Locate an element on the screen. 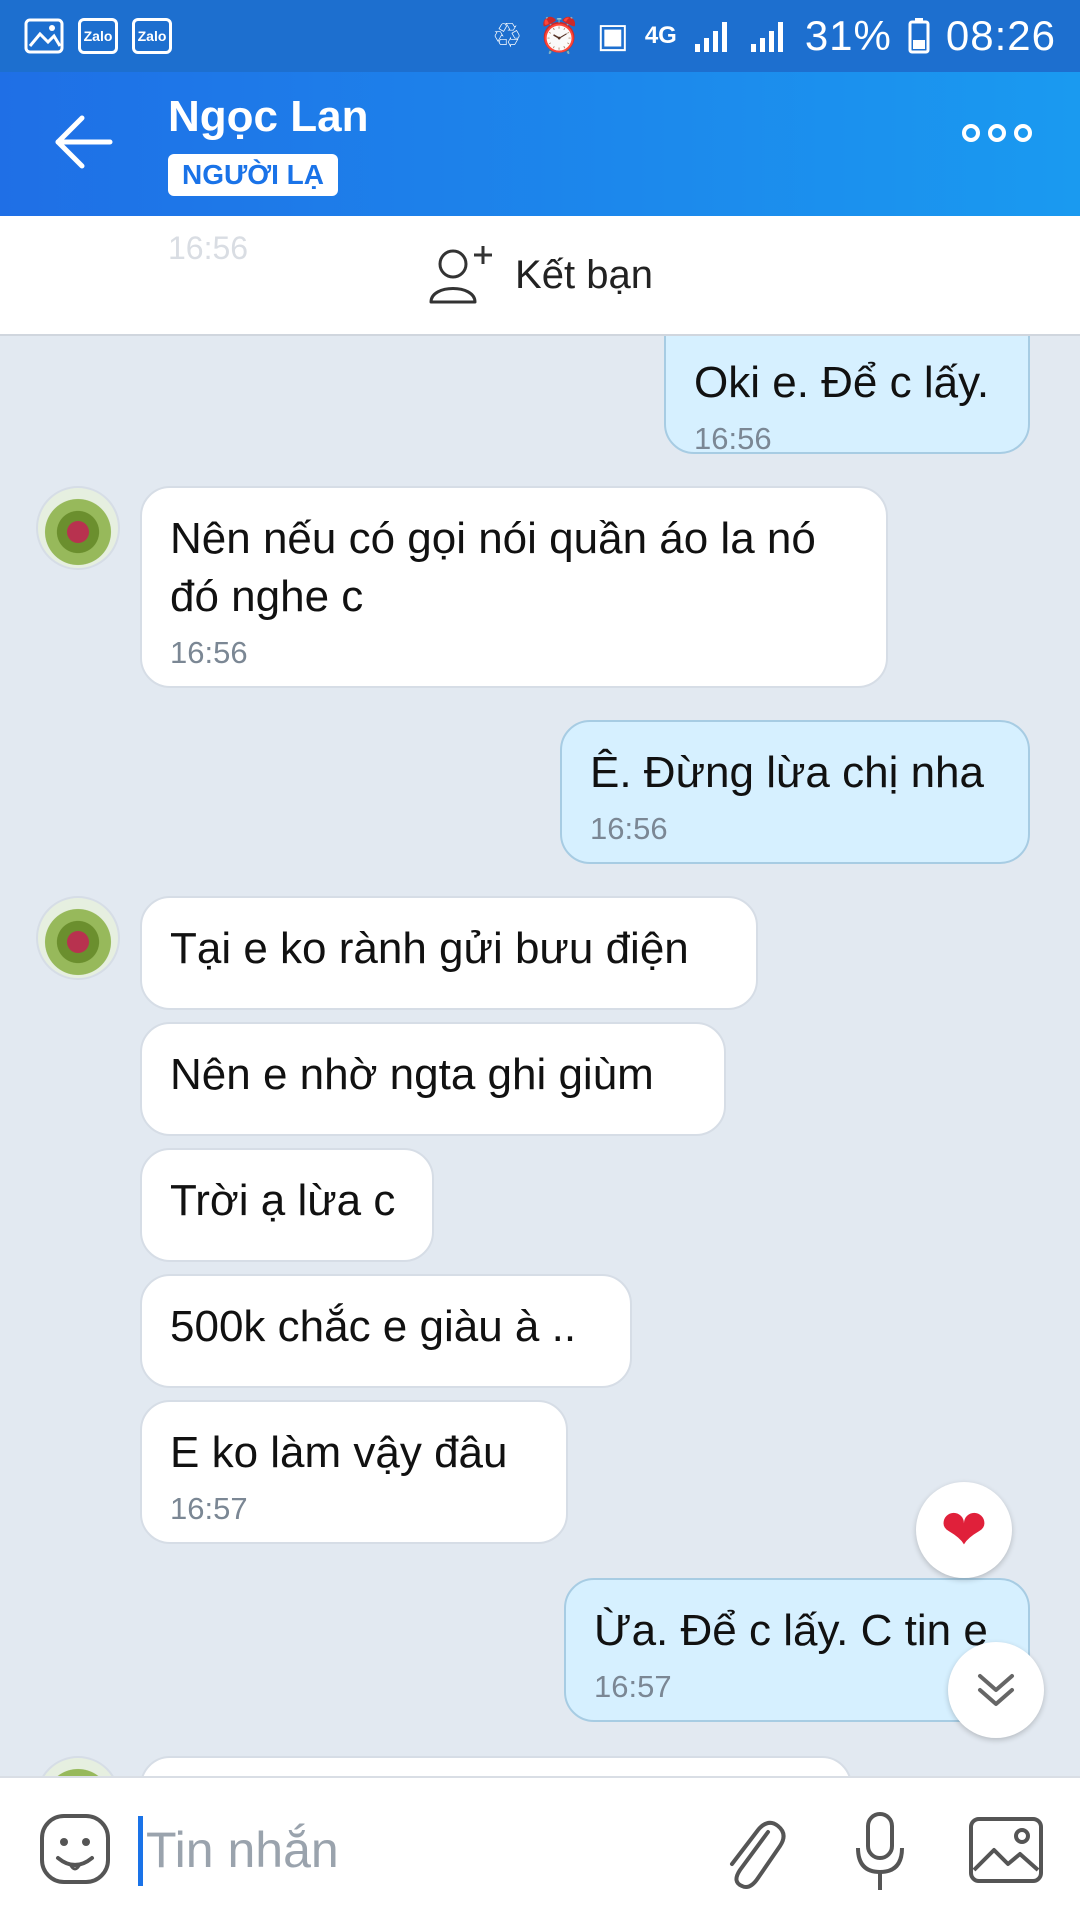 The image size is (1080, 1920). message-bubble-received: E ko làm vậy đâu 16:57 is located at coordinates (354, 1472).